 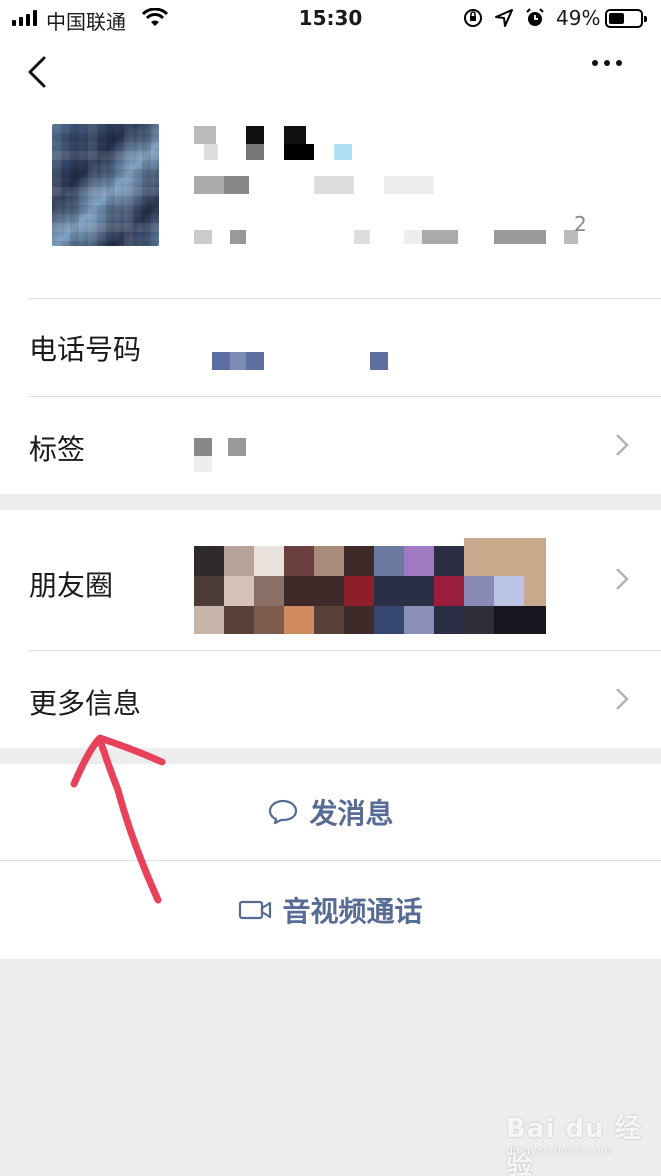 I want to click on tags-row: 标签, so click(x=330, y=445).